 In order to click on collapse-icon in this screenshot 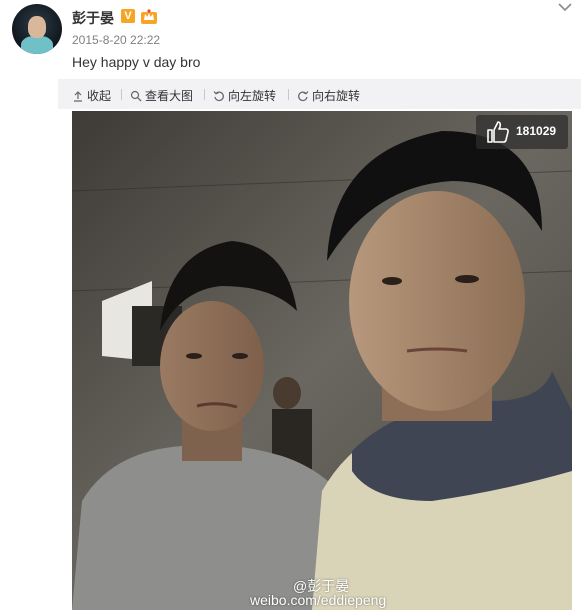, I will do `click(78, 96)`.